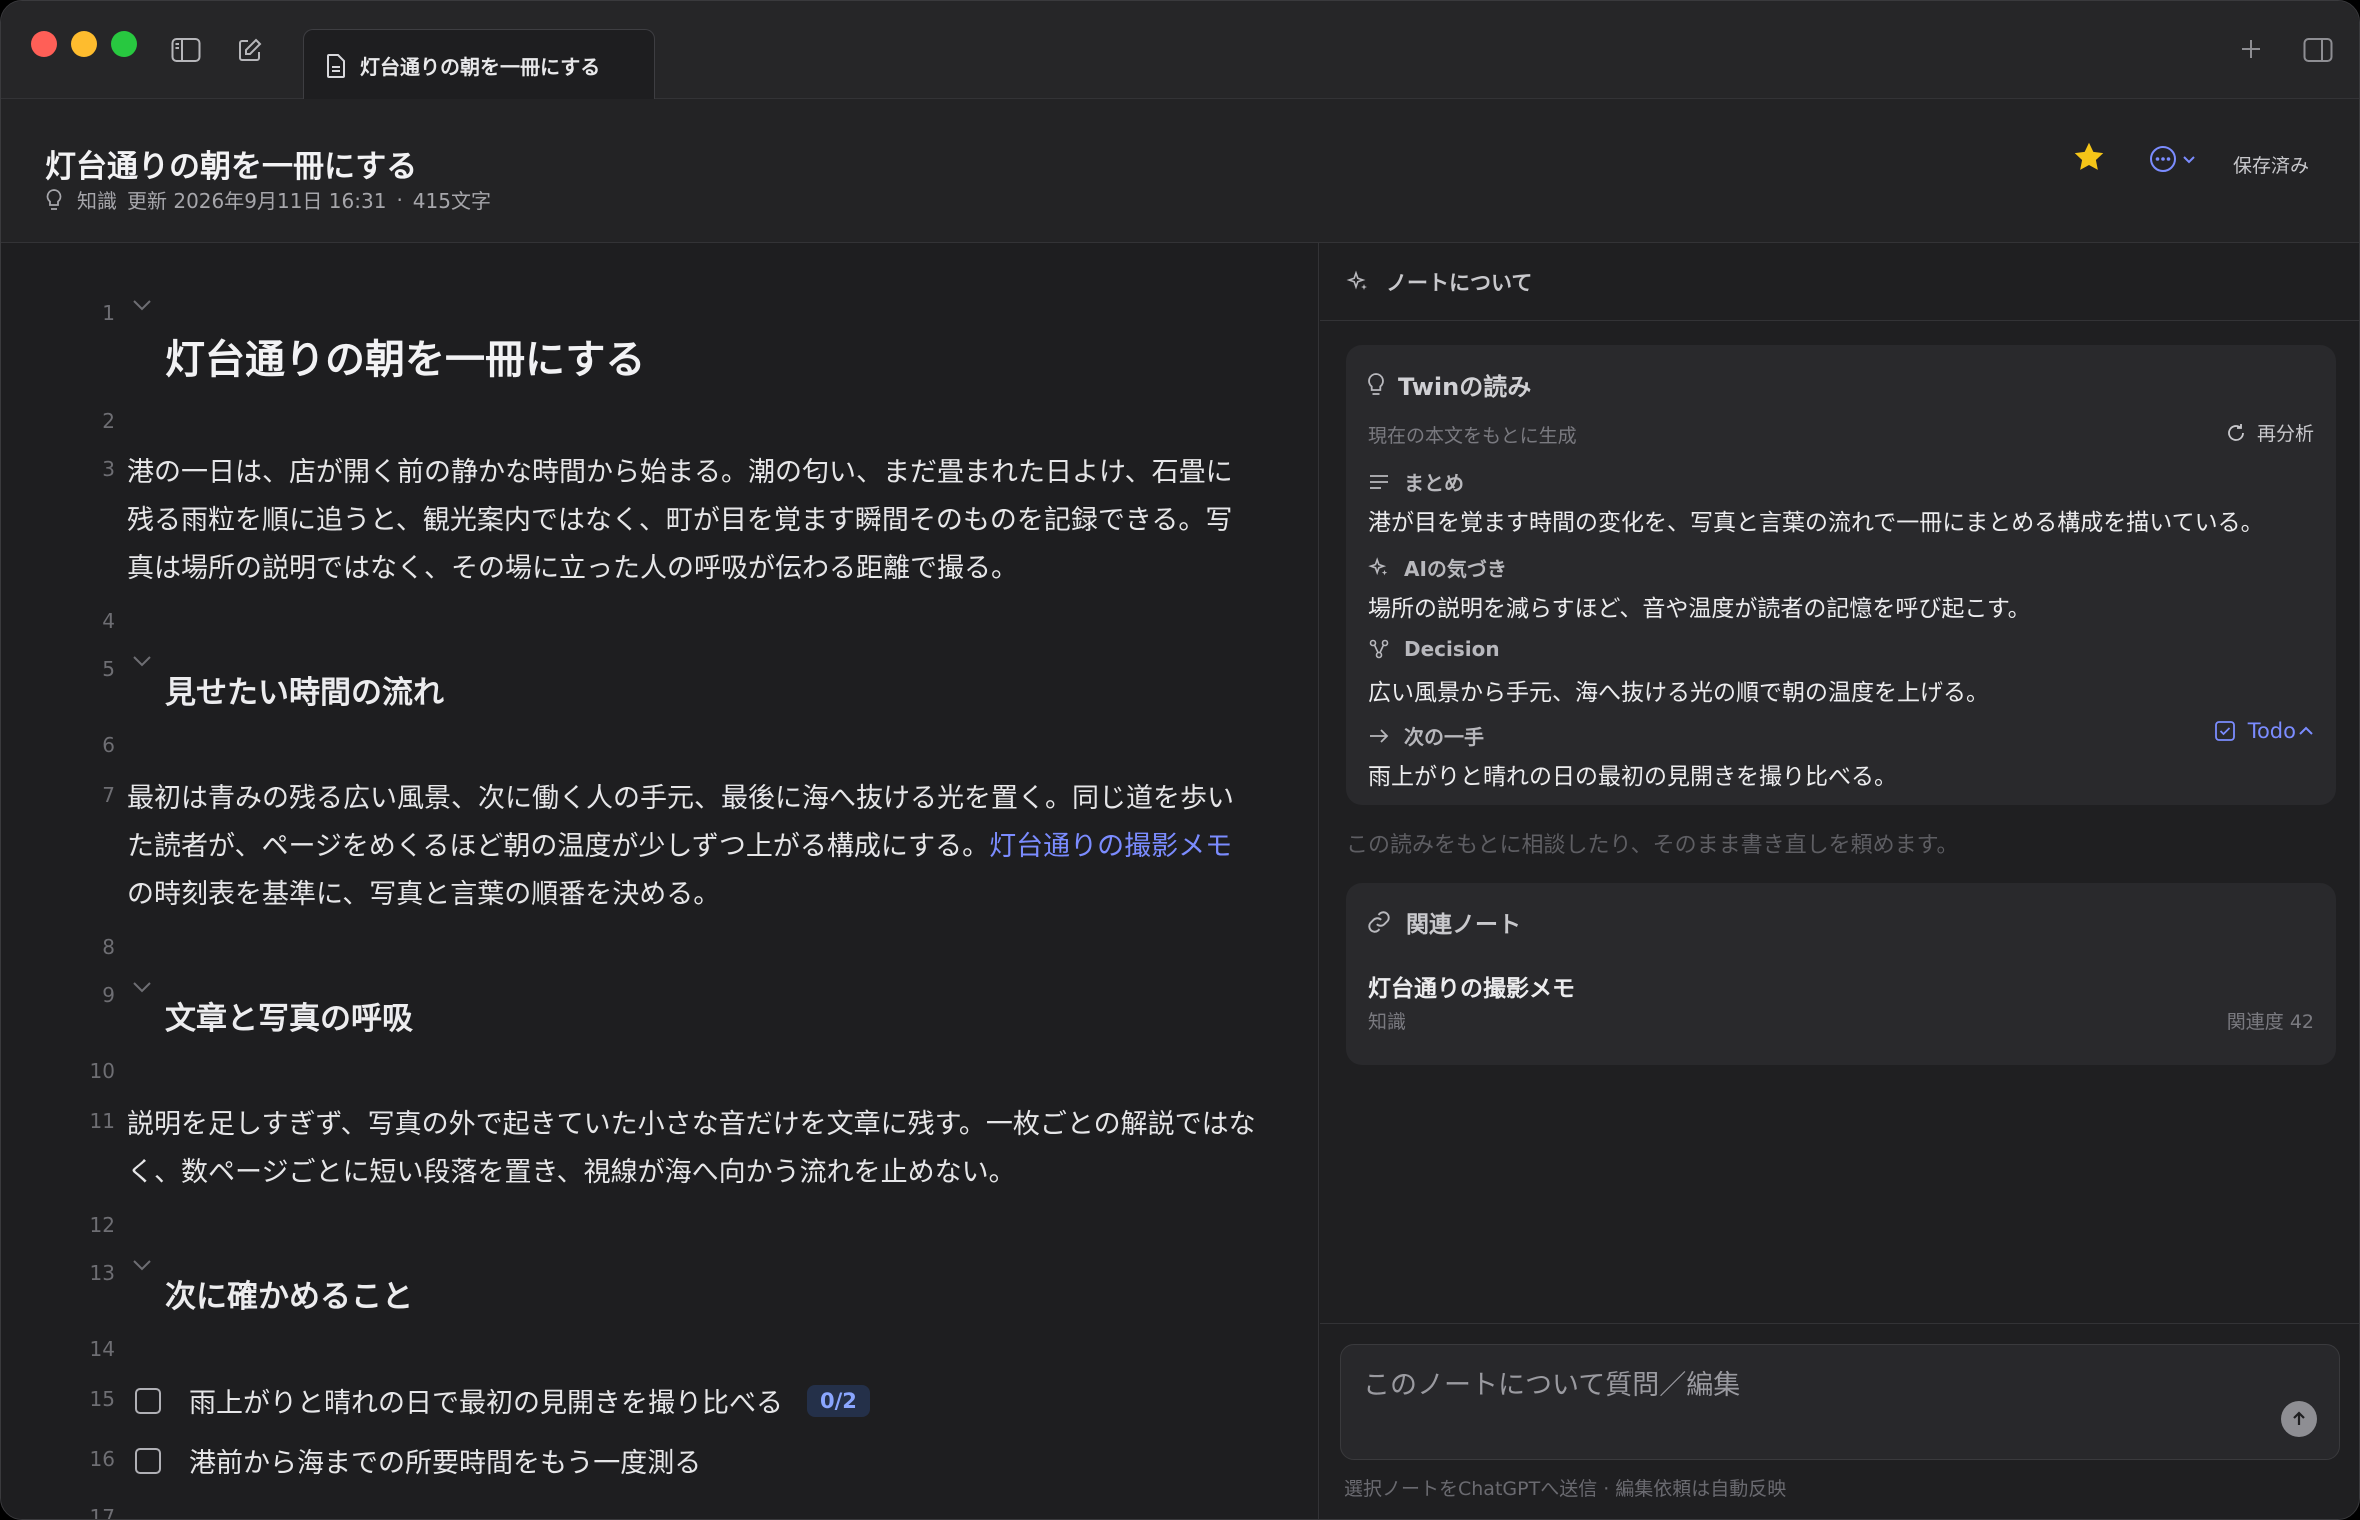  What do you see at coordinates (1379, 481) in the screenshot?
I see `text-lines-icon` at bounding box center [1379, 481].